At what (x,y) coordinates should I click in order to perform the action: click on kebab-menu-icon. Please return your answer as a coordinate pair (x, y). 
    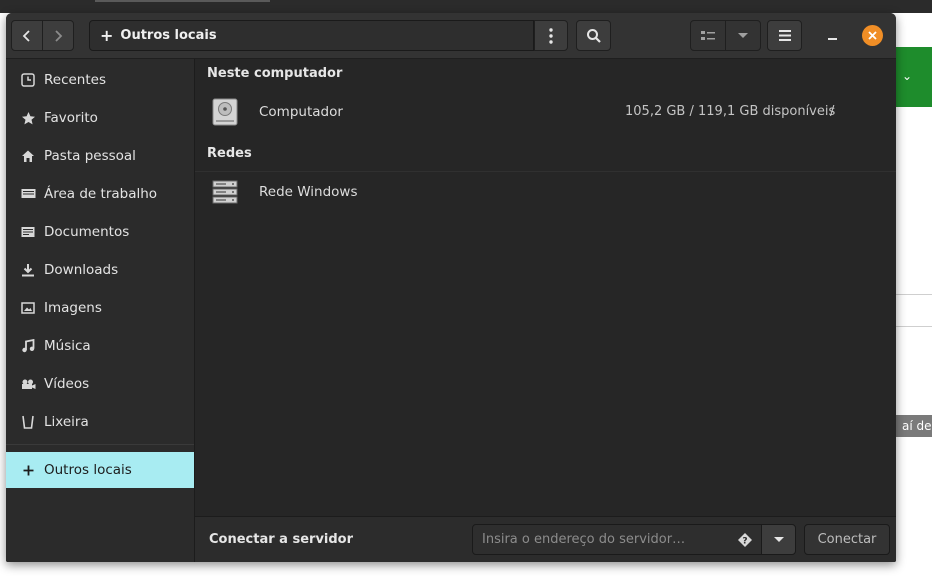
    Looking at the image, I should click on (551, 35).